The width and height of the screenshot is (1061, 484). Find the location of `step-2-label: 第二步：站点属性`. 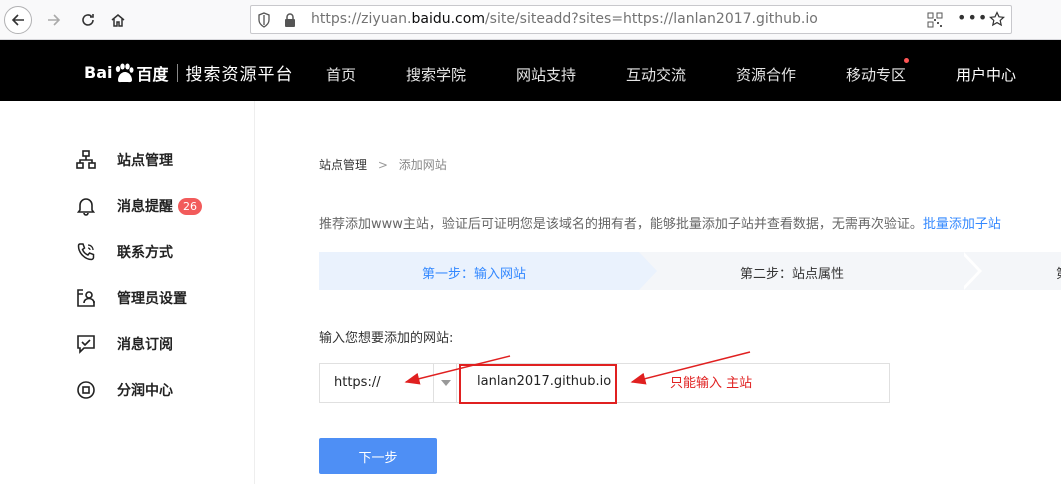

step-2-label: 第二步：站点属性 is located at coordinates (792, 274).